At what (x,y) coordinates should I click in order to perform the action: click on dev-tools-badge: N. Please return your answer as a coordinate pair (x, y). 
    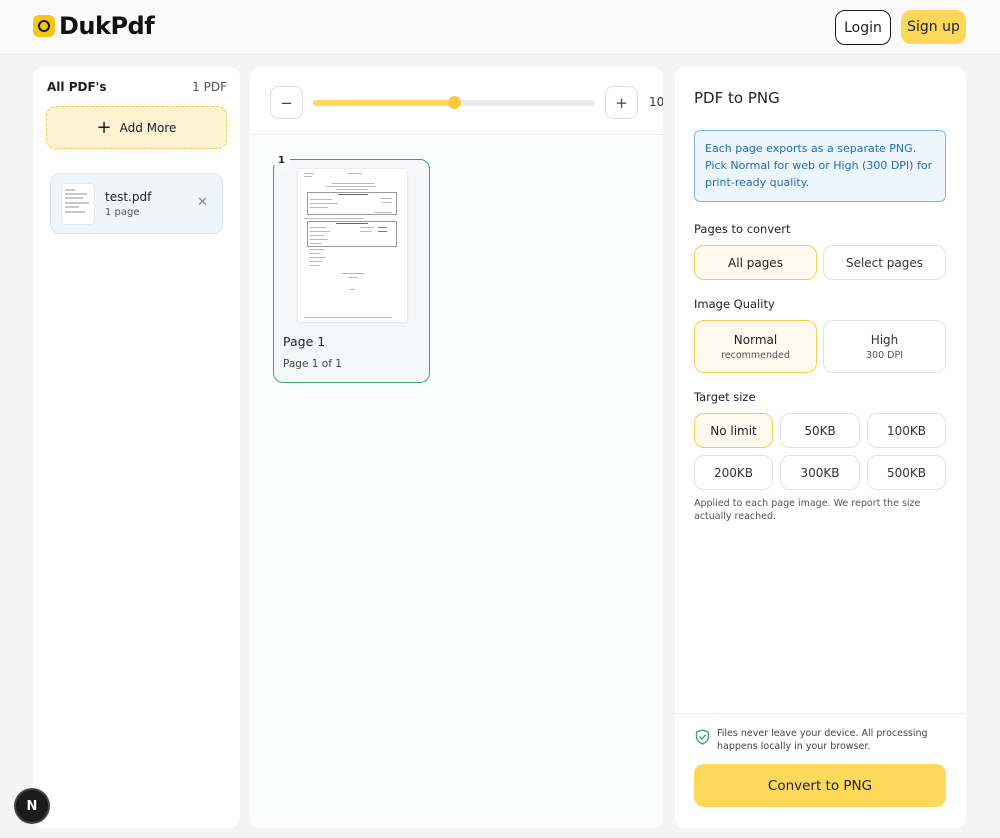
    Looking at the image, I should click on (32, 806).